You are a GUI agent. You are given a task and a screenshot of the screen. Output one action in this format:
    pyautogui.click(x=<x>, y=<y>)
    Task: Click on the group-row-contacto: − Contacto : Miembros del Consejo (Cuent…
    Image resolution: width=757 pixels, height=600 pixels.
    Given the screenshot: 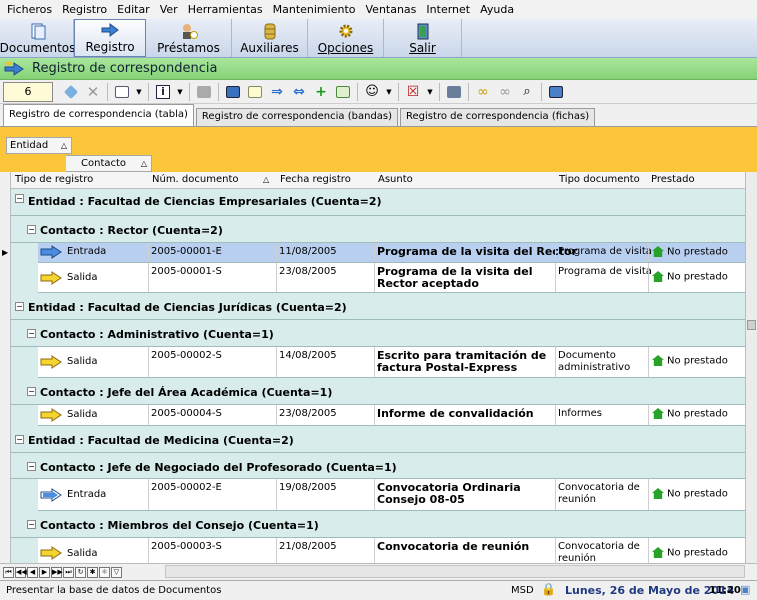 What is the action you would take?
    pyautogui.click(x=378, y=524)
    